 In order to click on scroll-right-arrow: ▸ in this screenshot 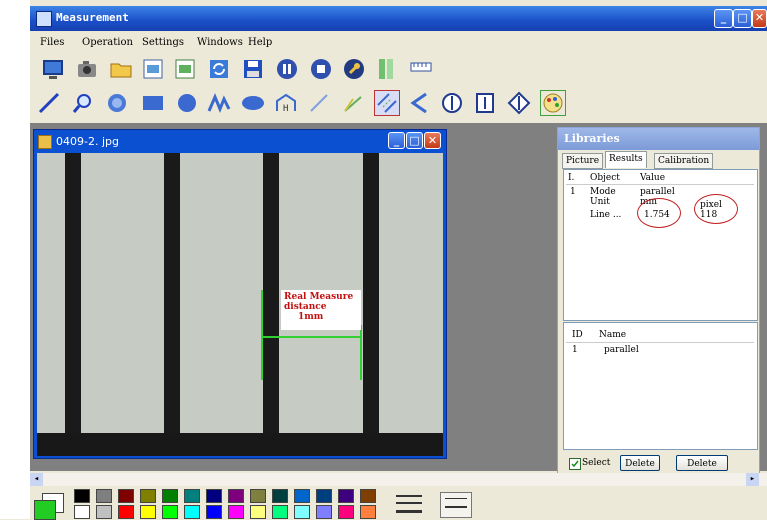, I will do `click(752, 479)`.